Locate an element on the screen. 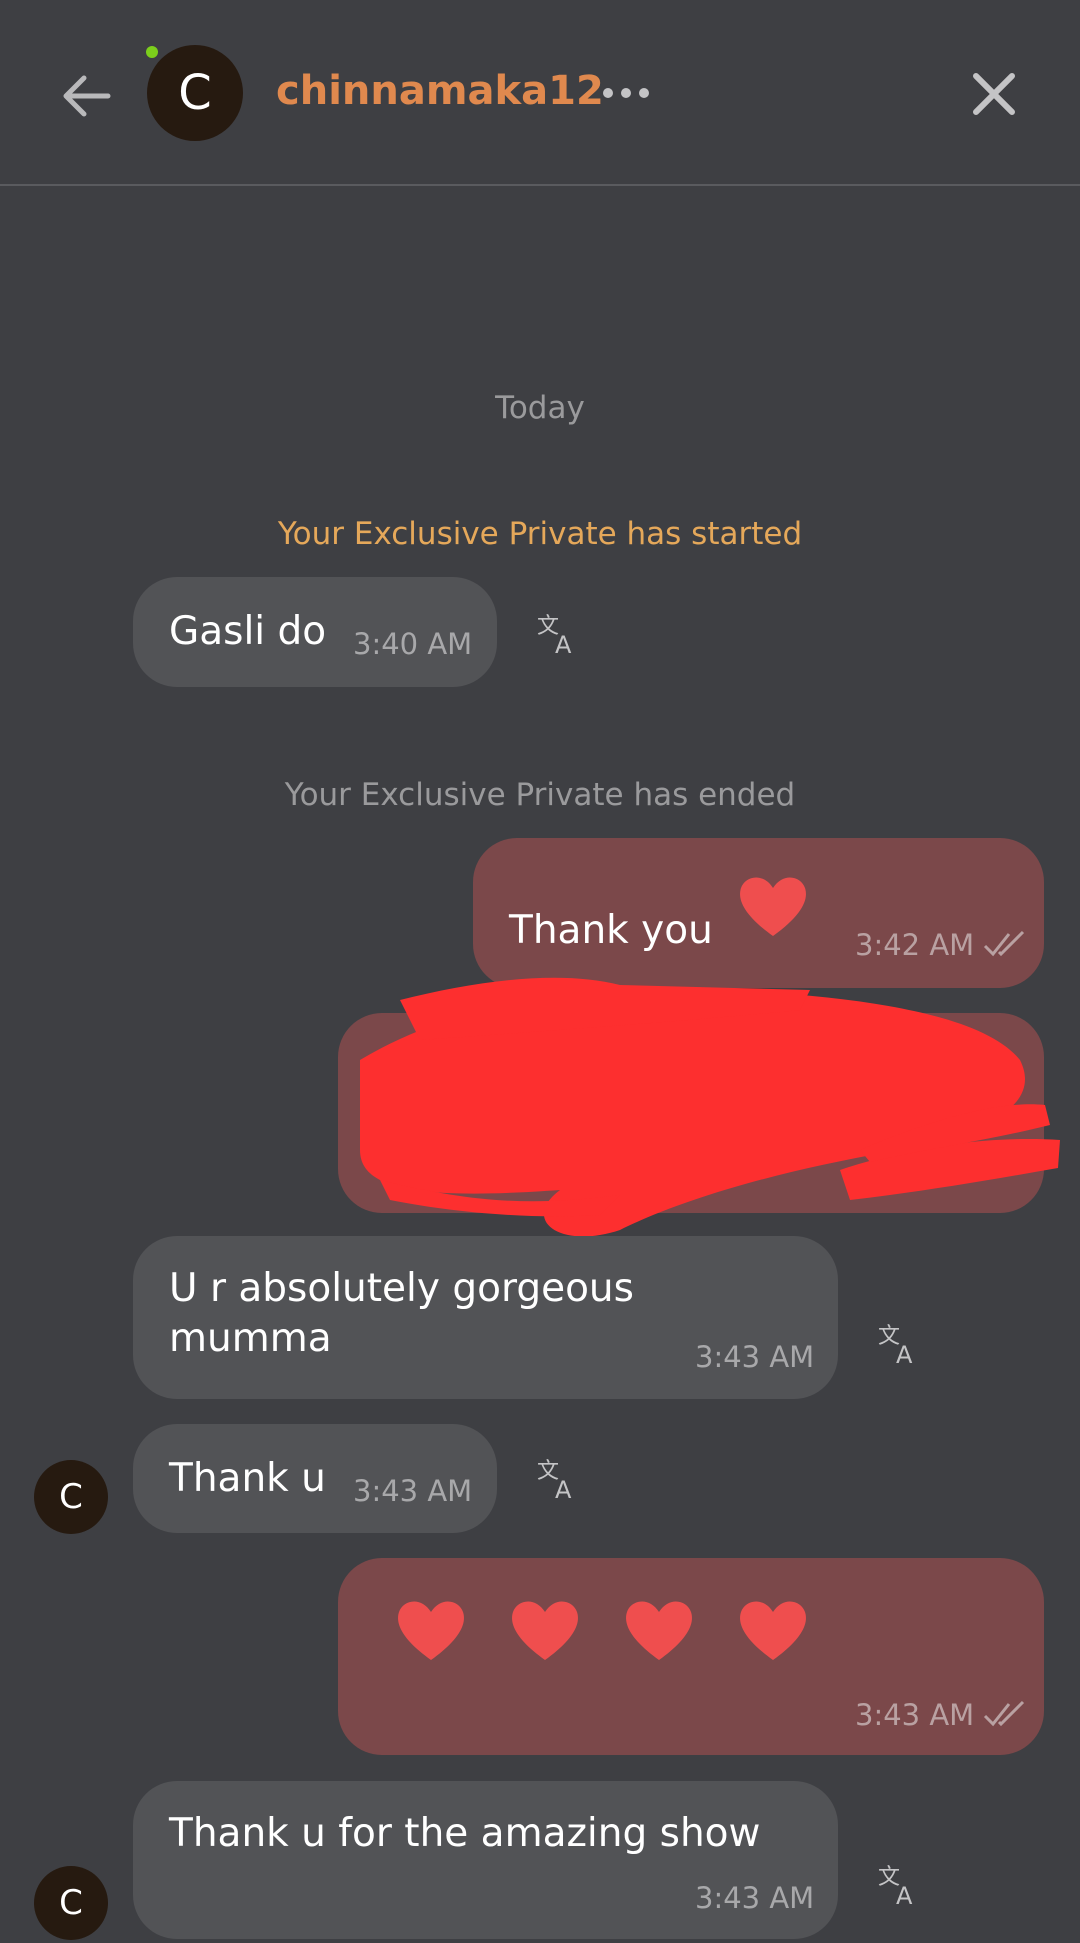 The height and width of the screenshot is (1943, 1080). outgoing-message: 3:43 AM is located at coordinates (691, 1656).